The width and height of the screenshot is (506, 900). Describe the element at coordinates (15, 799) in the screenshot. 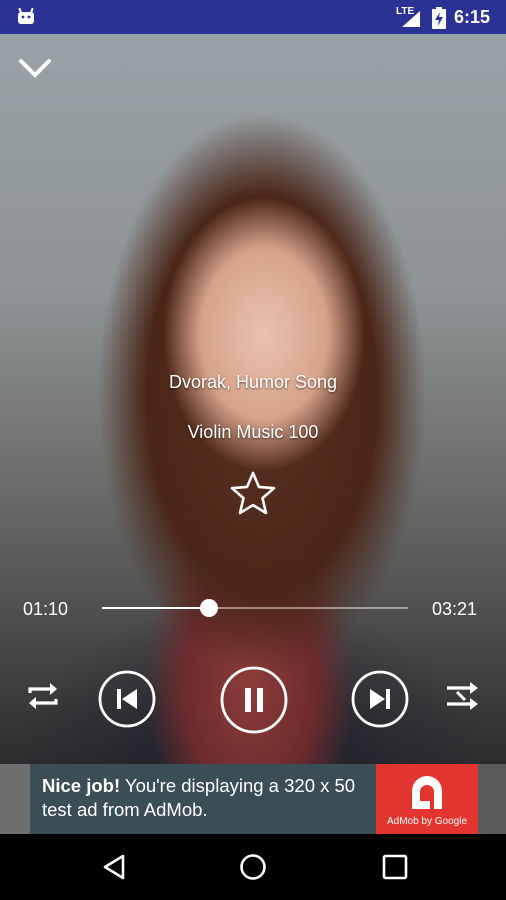

I see `ad-margin-left` at that location.